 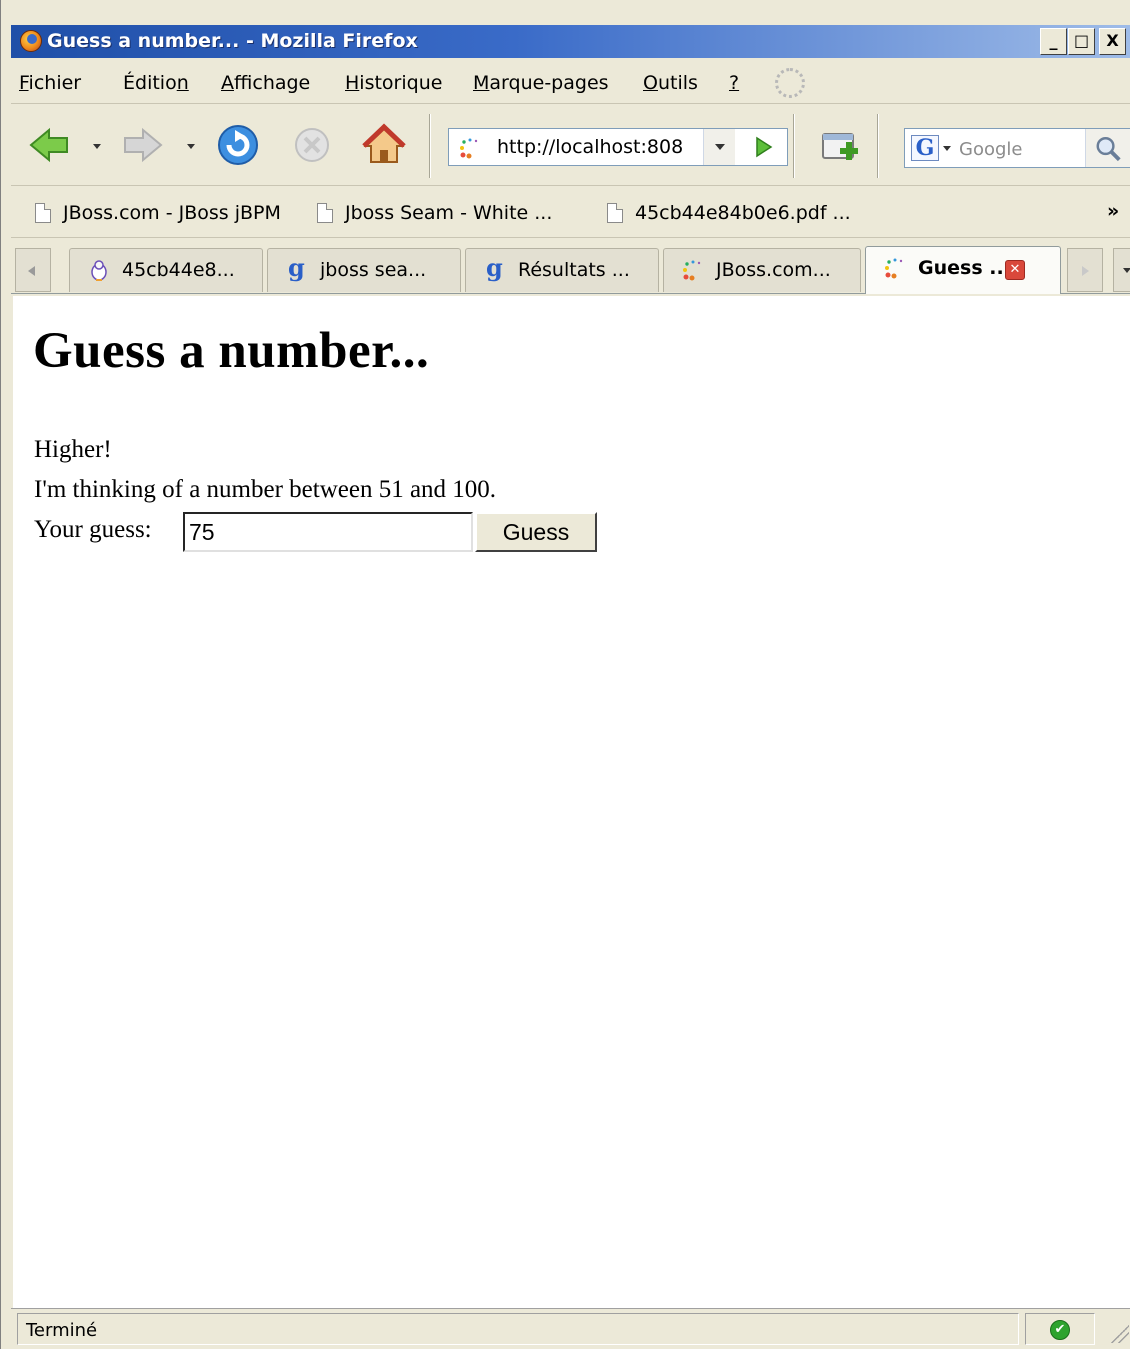 What do you see at coordinates (227, 83) in the screenshot?
I see `menu-affichage-key: A` at bounding box center [227, 83].